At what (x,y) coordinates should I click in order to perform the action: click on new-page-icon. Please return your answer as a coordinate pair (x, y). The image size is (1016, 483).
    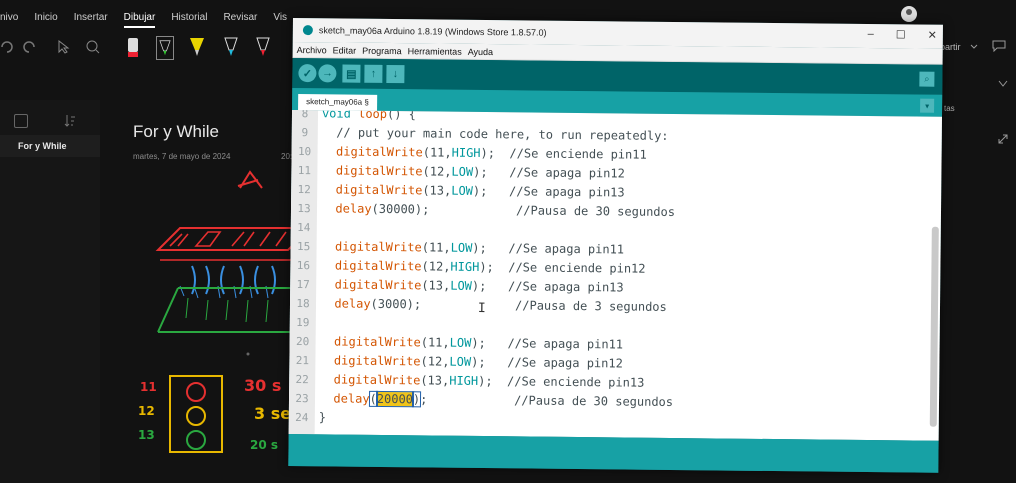
    Looking at the image, I should click on (21, 121).